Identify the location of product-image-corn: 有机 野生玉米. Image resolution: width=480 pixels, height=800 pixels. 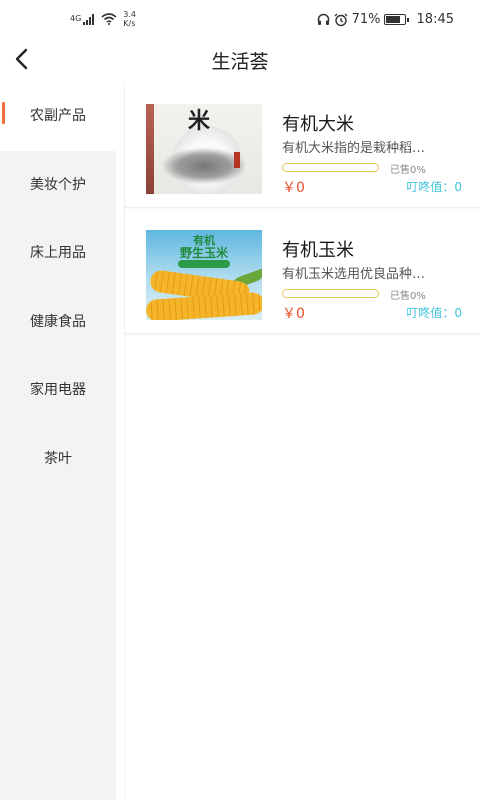
(204, 275).